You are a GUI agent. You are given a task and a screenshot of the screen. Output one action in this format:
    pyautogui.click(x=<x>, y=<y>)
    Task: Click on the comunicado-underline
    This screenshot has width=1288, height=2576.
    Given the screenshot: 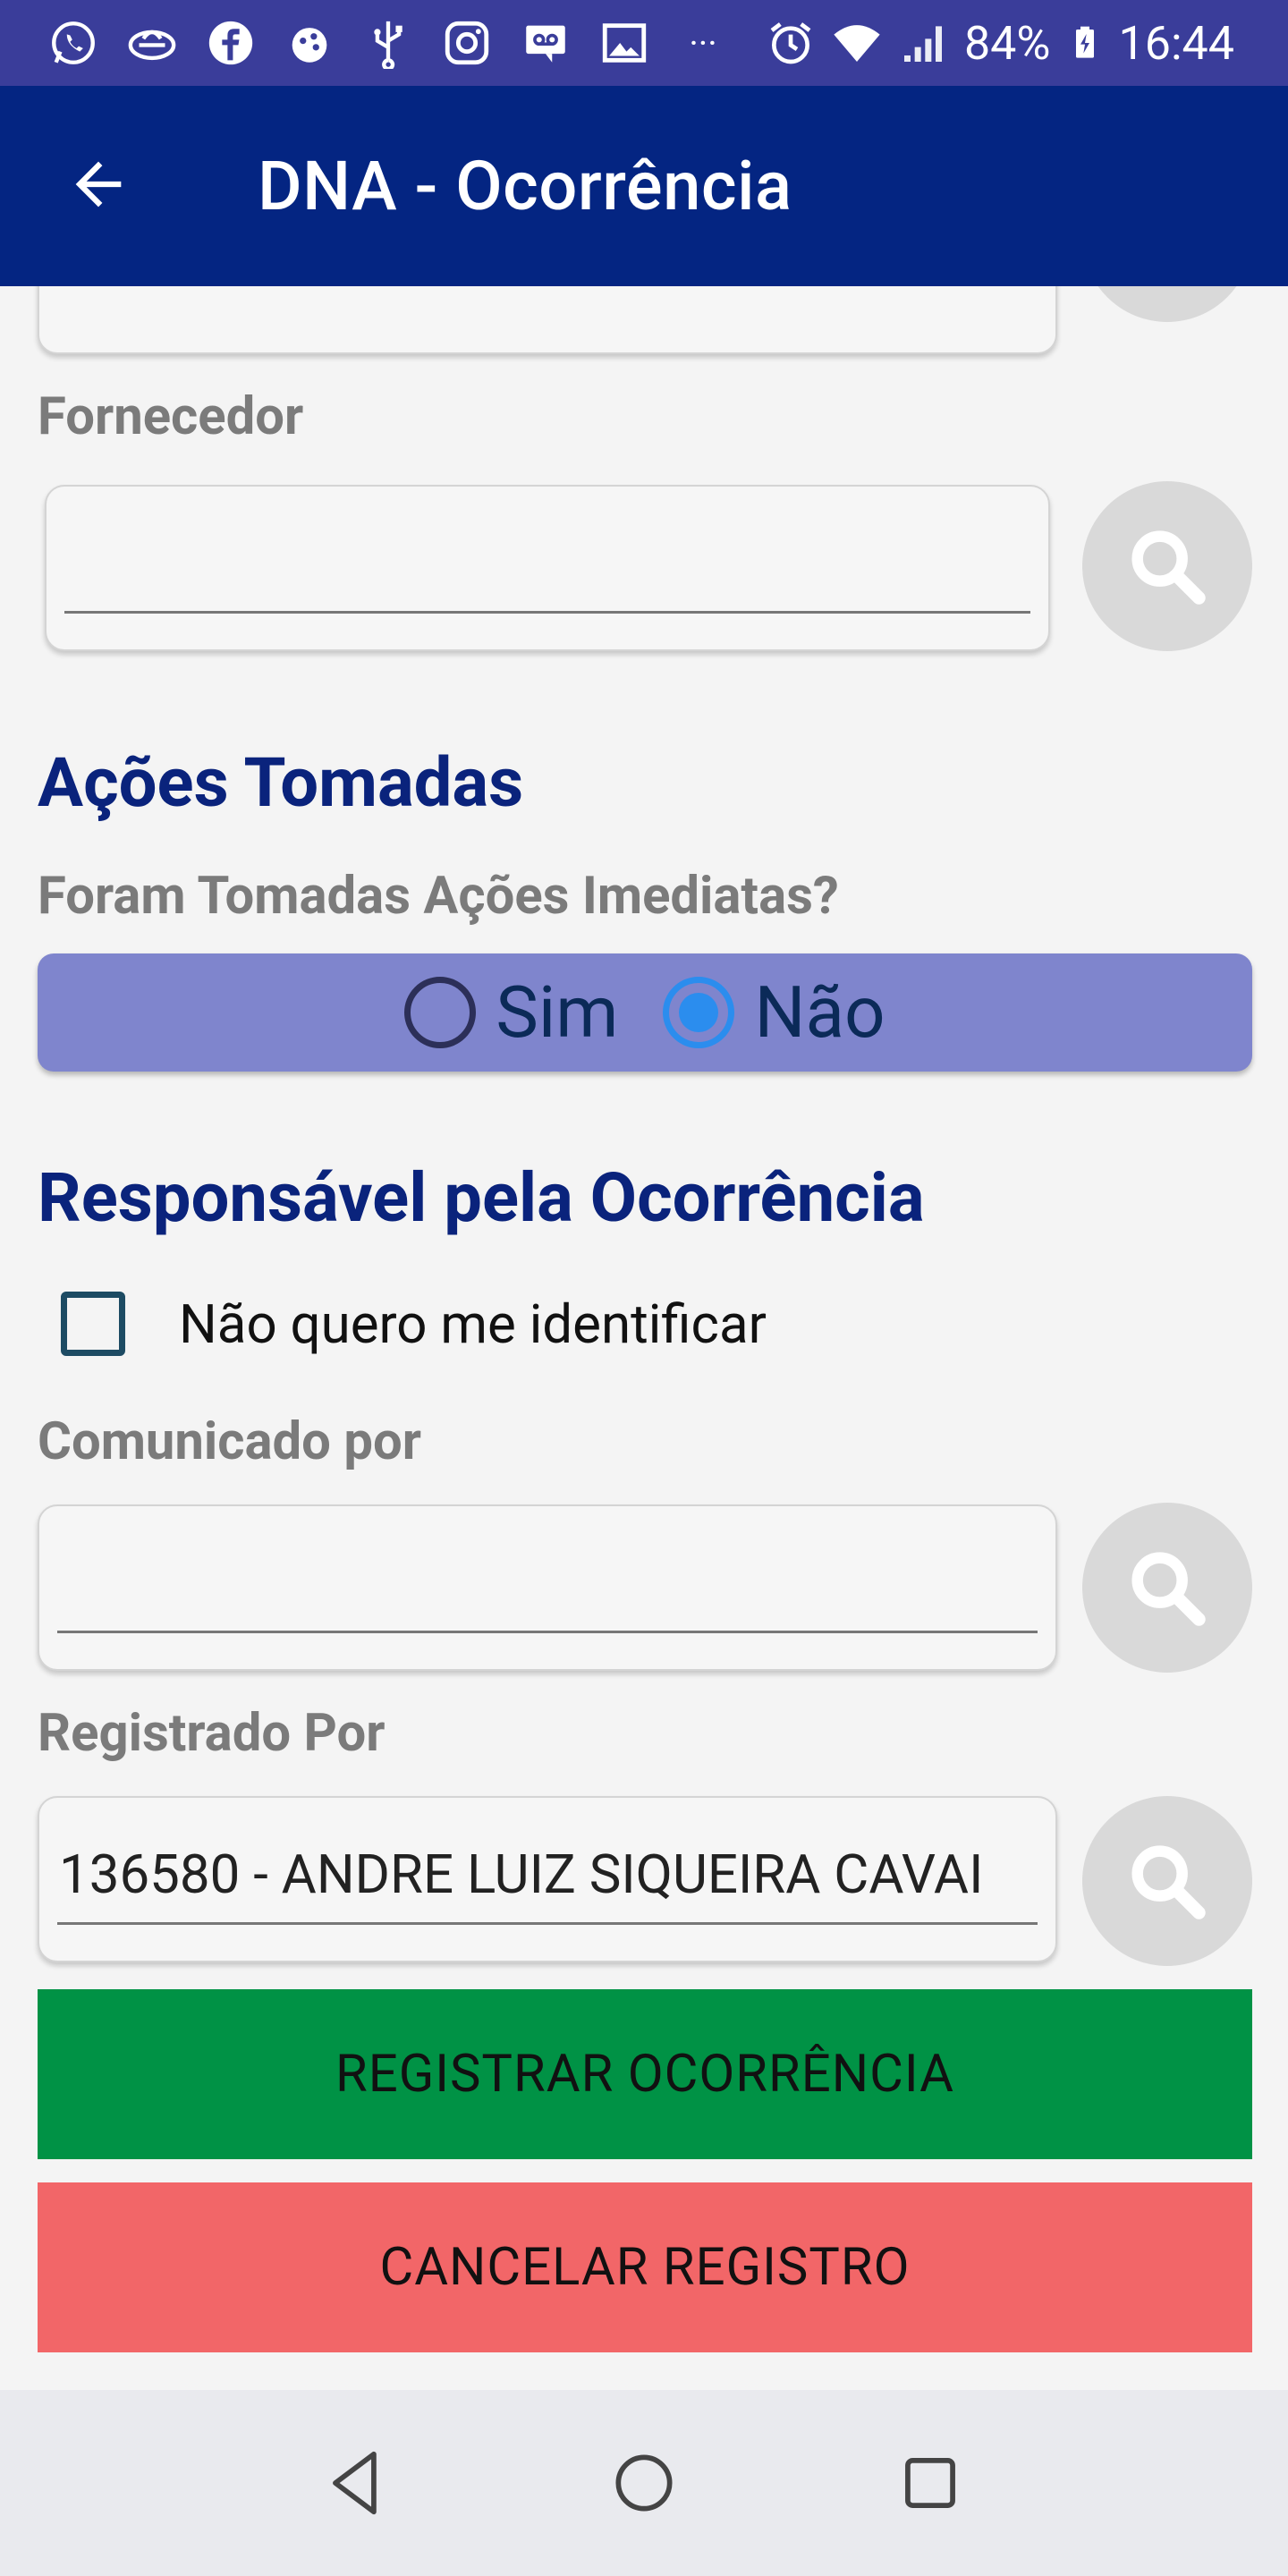 What is the action you would take?
    pyautogui.click(x=547, y=1632)
    